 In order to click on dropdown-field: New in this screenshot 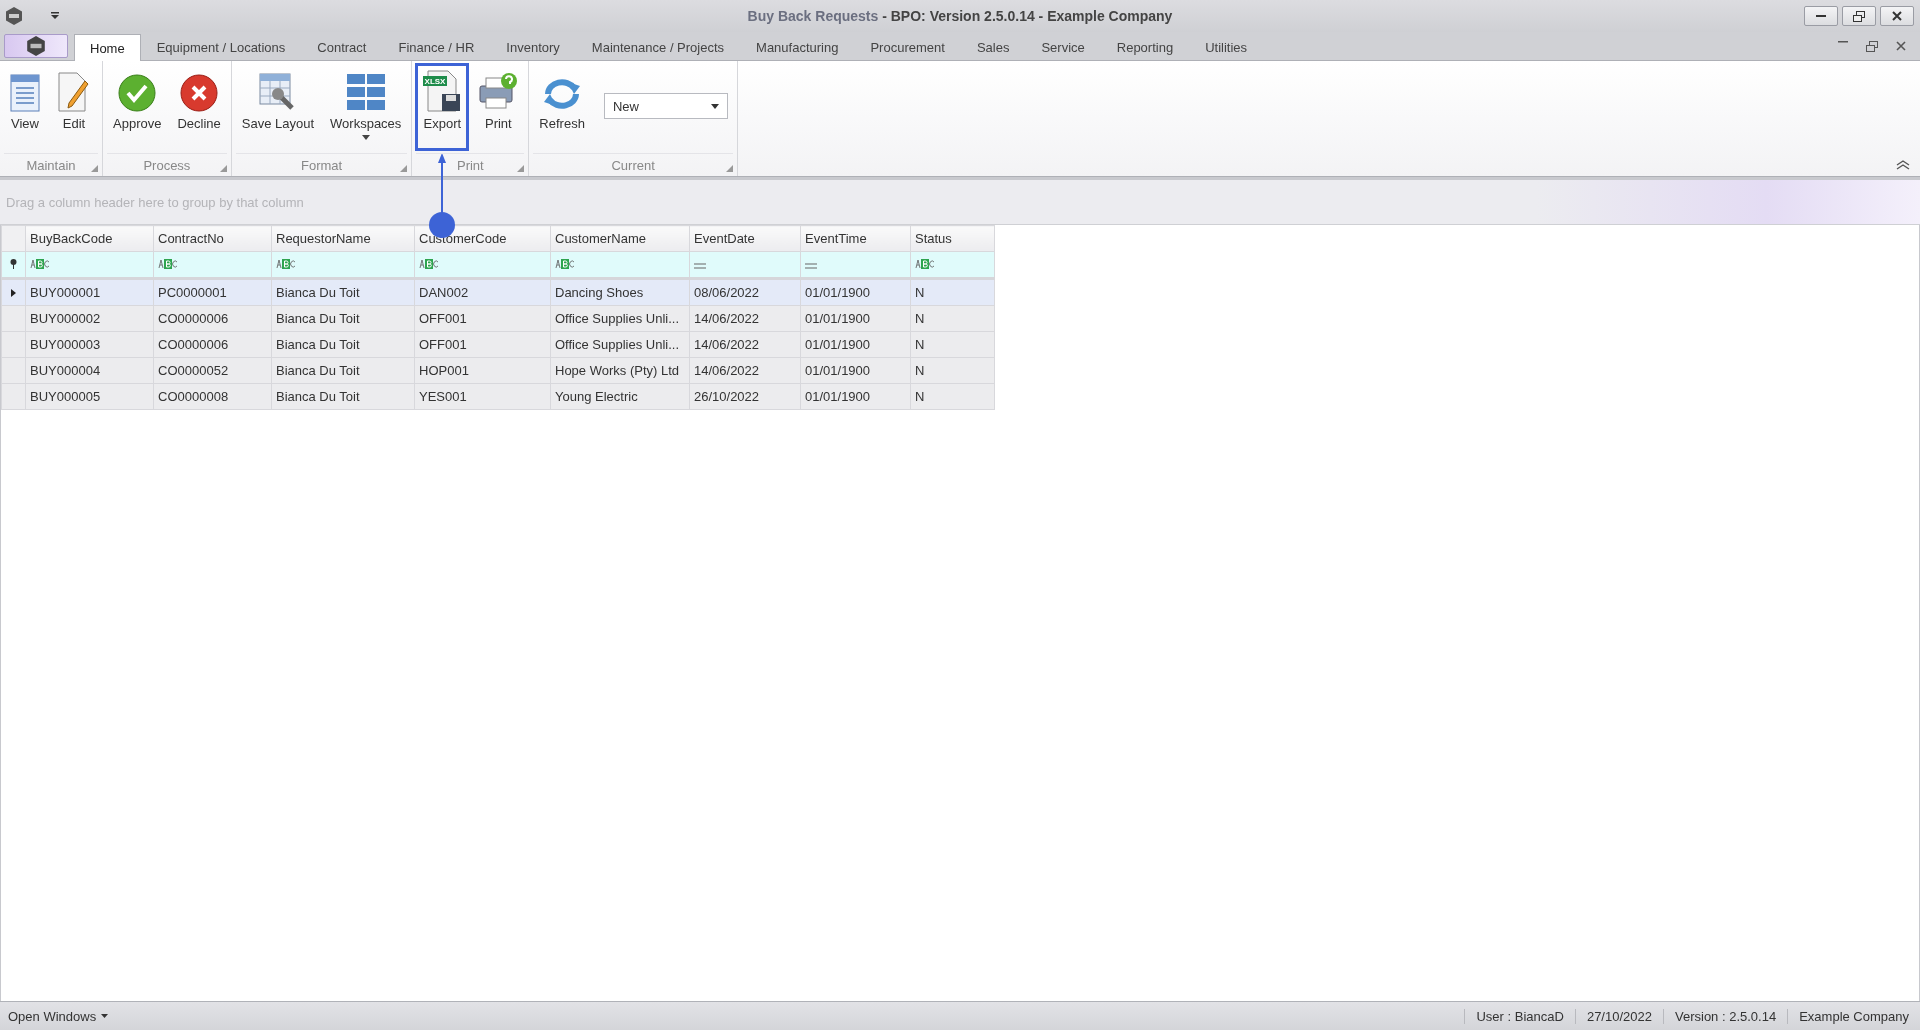, I will do `click(665, 106)`.